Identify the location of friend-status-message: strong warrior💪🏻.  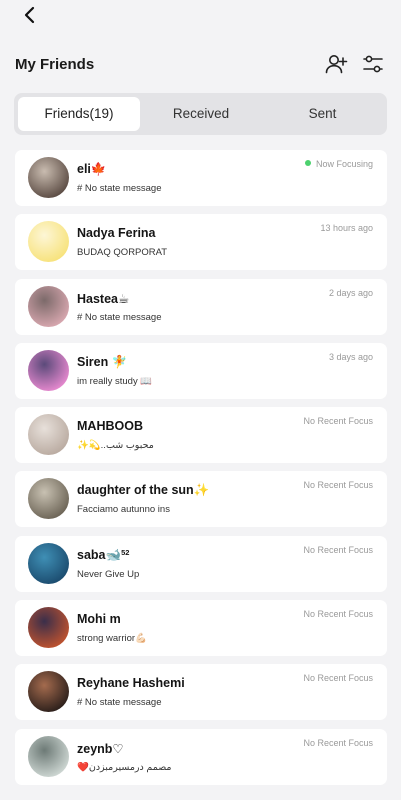
(112, 639).